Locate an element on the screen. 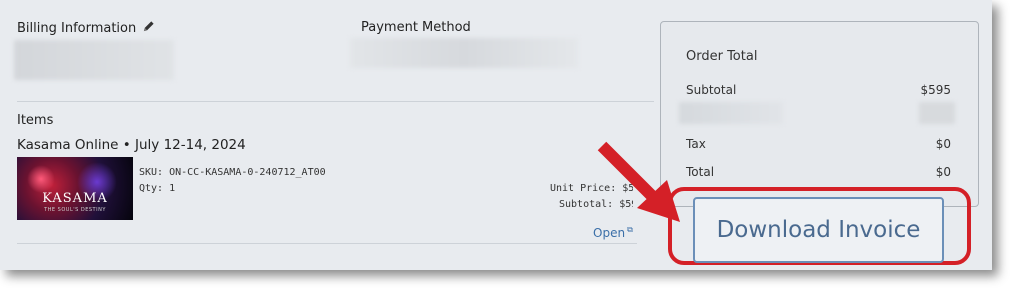 This screenshot has width=1015, height=292. total-value: $0 is located at coordinates (943, 172).